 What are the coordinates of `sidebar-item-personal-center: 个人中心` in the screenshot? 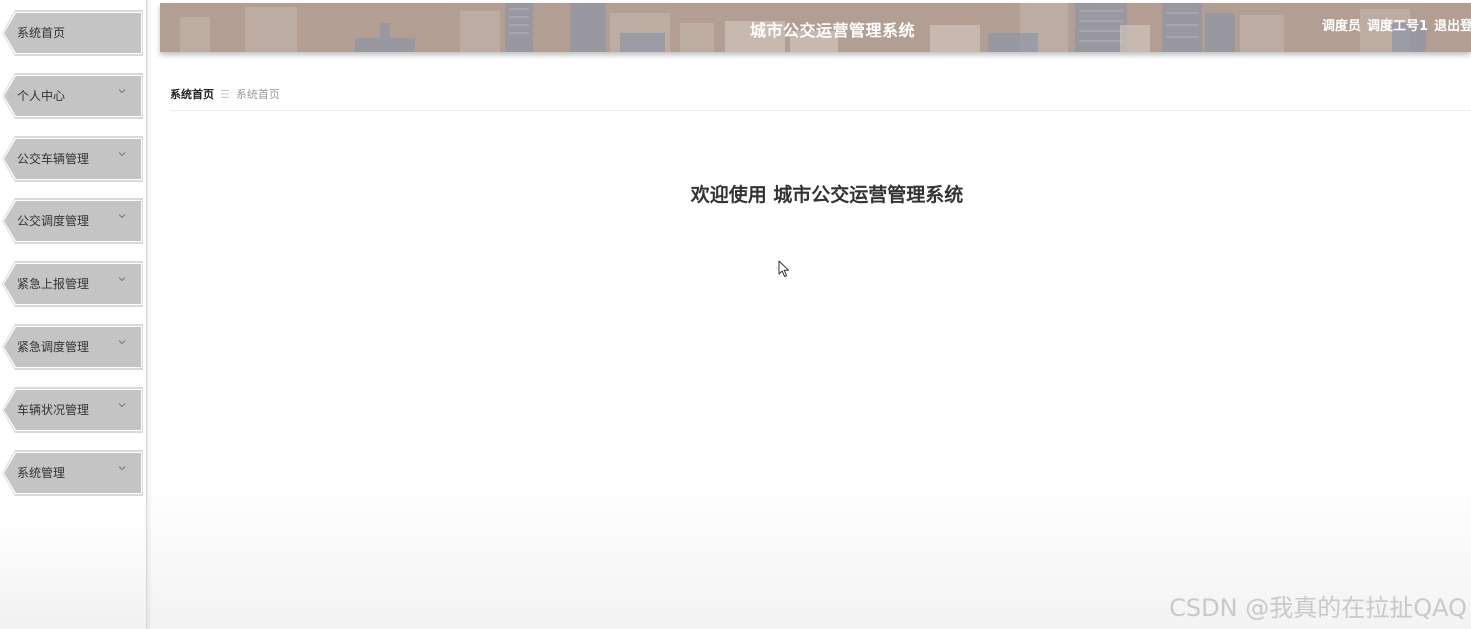 It's located at (72, 96).